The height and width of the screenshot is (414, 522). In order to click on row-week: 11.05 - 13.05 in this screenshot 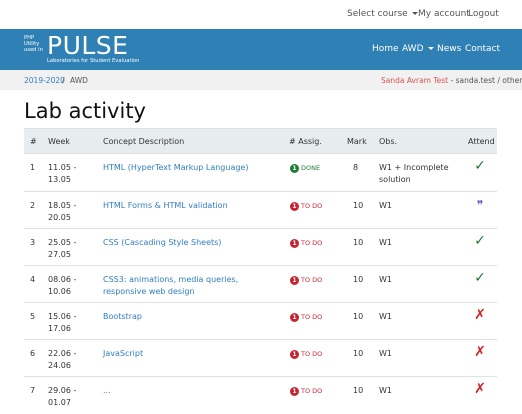, I will do `click(62, 173)`.